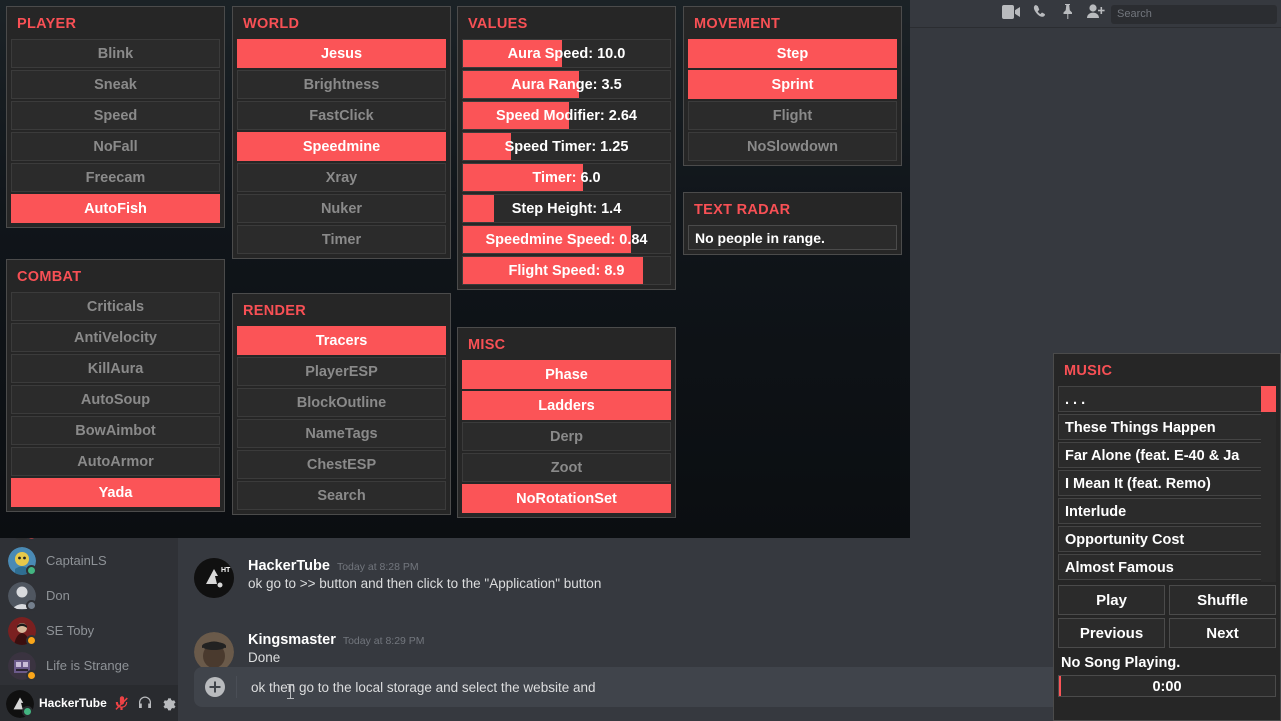 Image resolution: width=1281 pixels, height=721 pixels. I want to click on list-item: Life is Strange, so click(89, 665).